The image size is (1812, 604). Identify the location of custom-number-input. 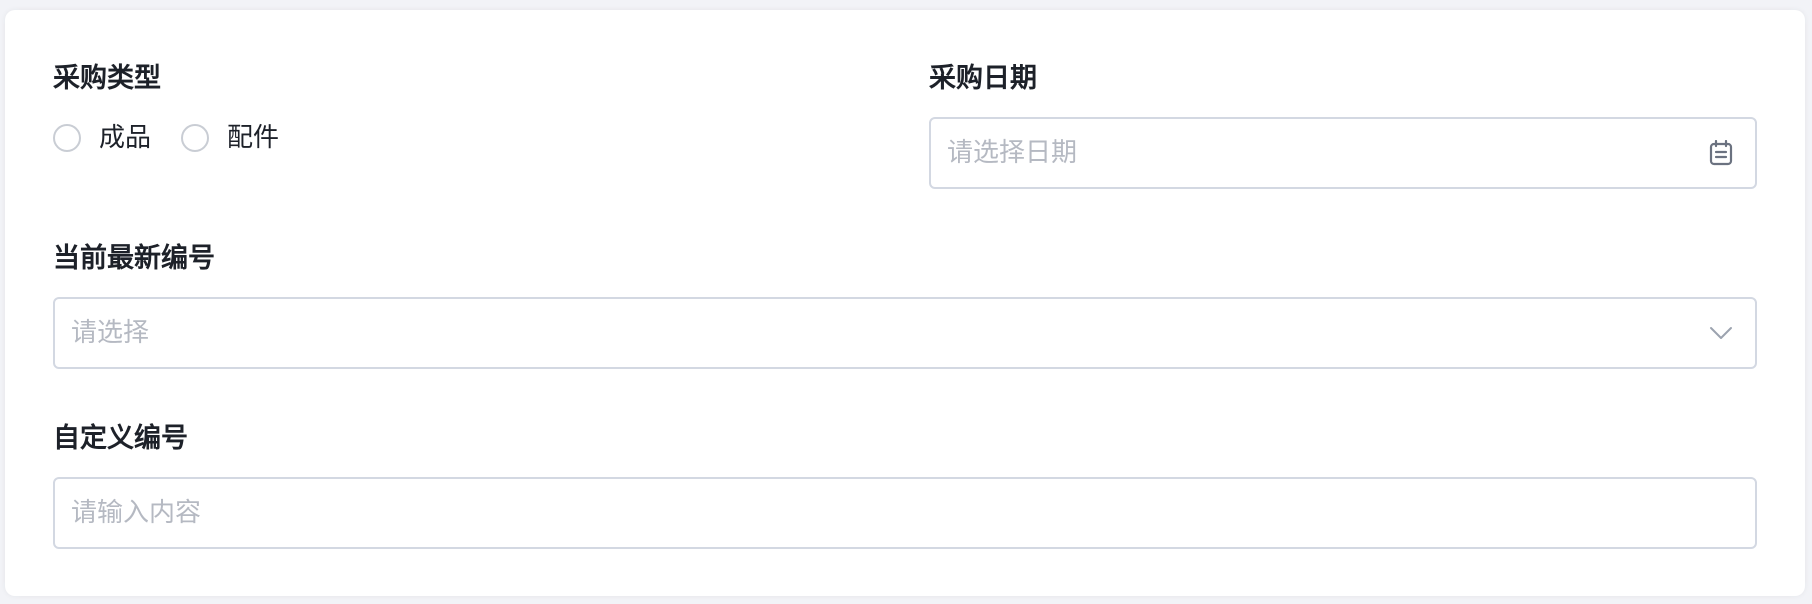
(905, 513).